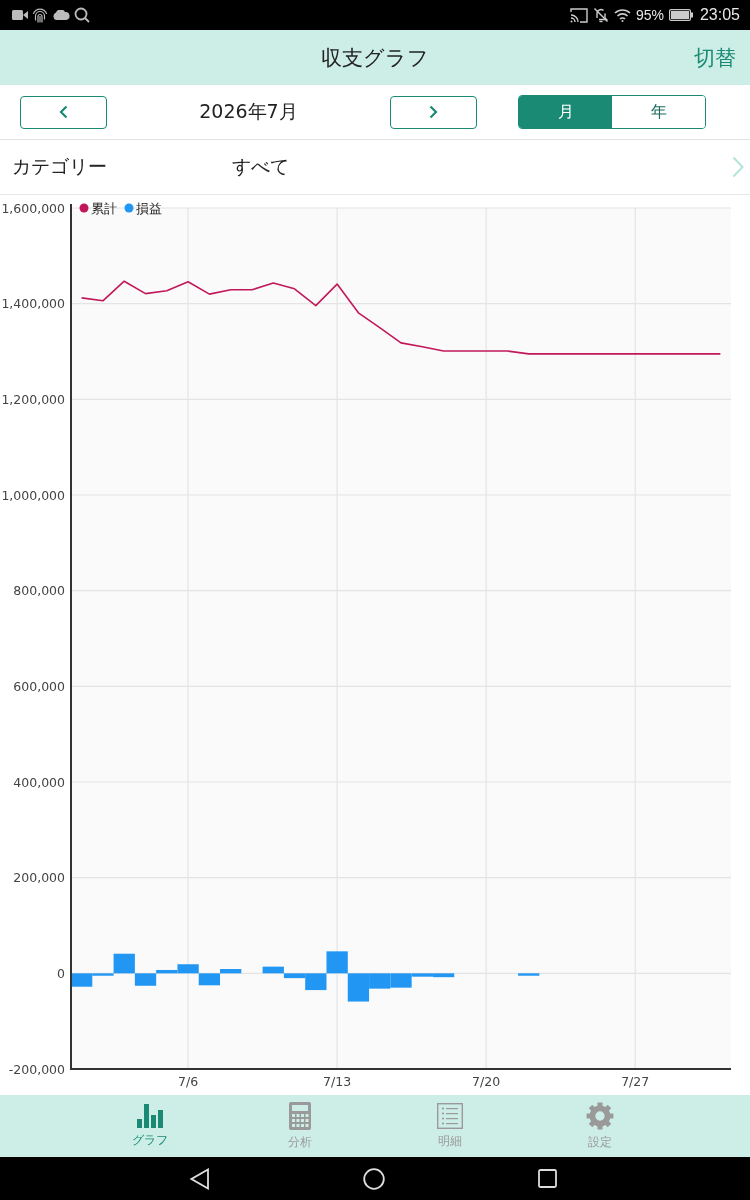 This screenshot has width=750, height=1200. I want to click on mute-icon, so click(600, 15).